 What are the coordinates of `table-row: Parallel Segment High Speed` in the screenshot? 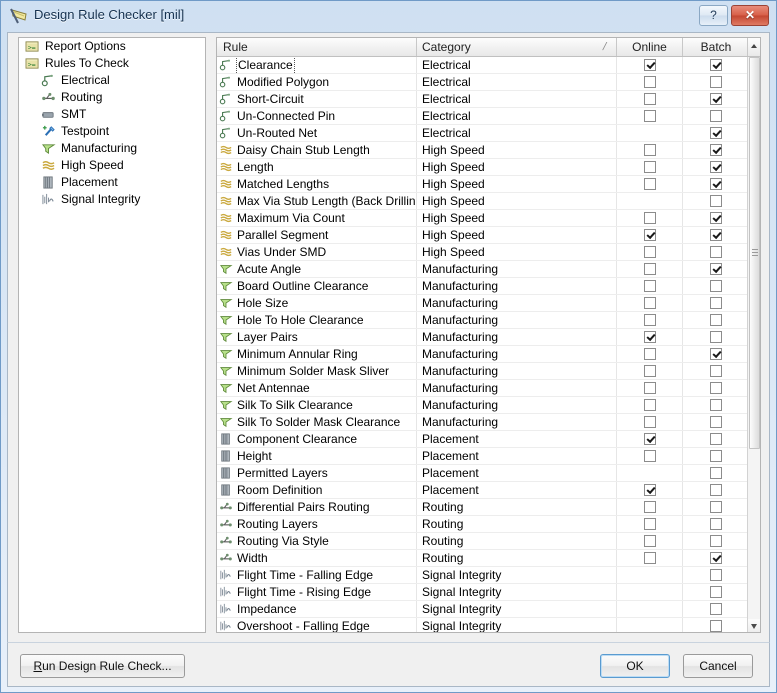 It's located at (482, 235).